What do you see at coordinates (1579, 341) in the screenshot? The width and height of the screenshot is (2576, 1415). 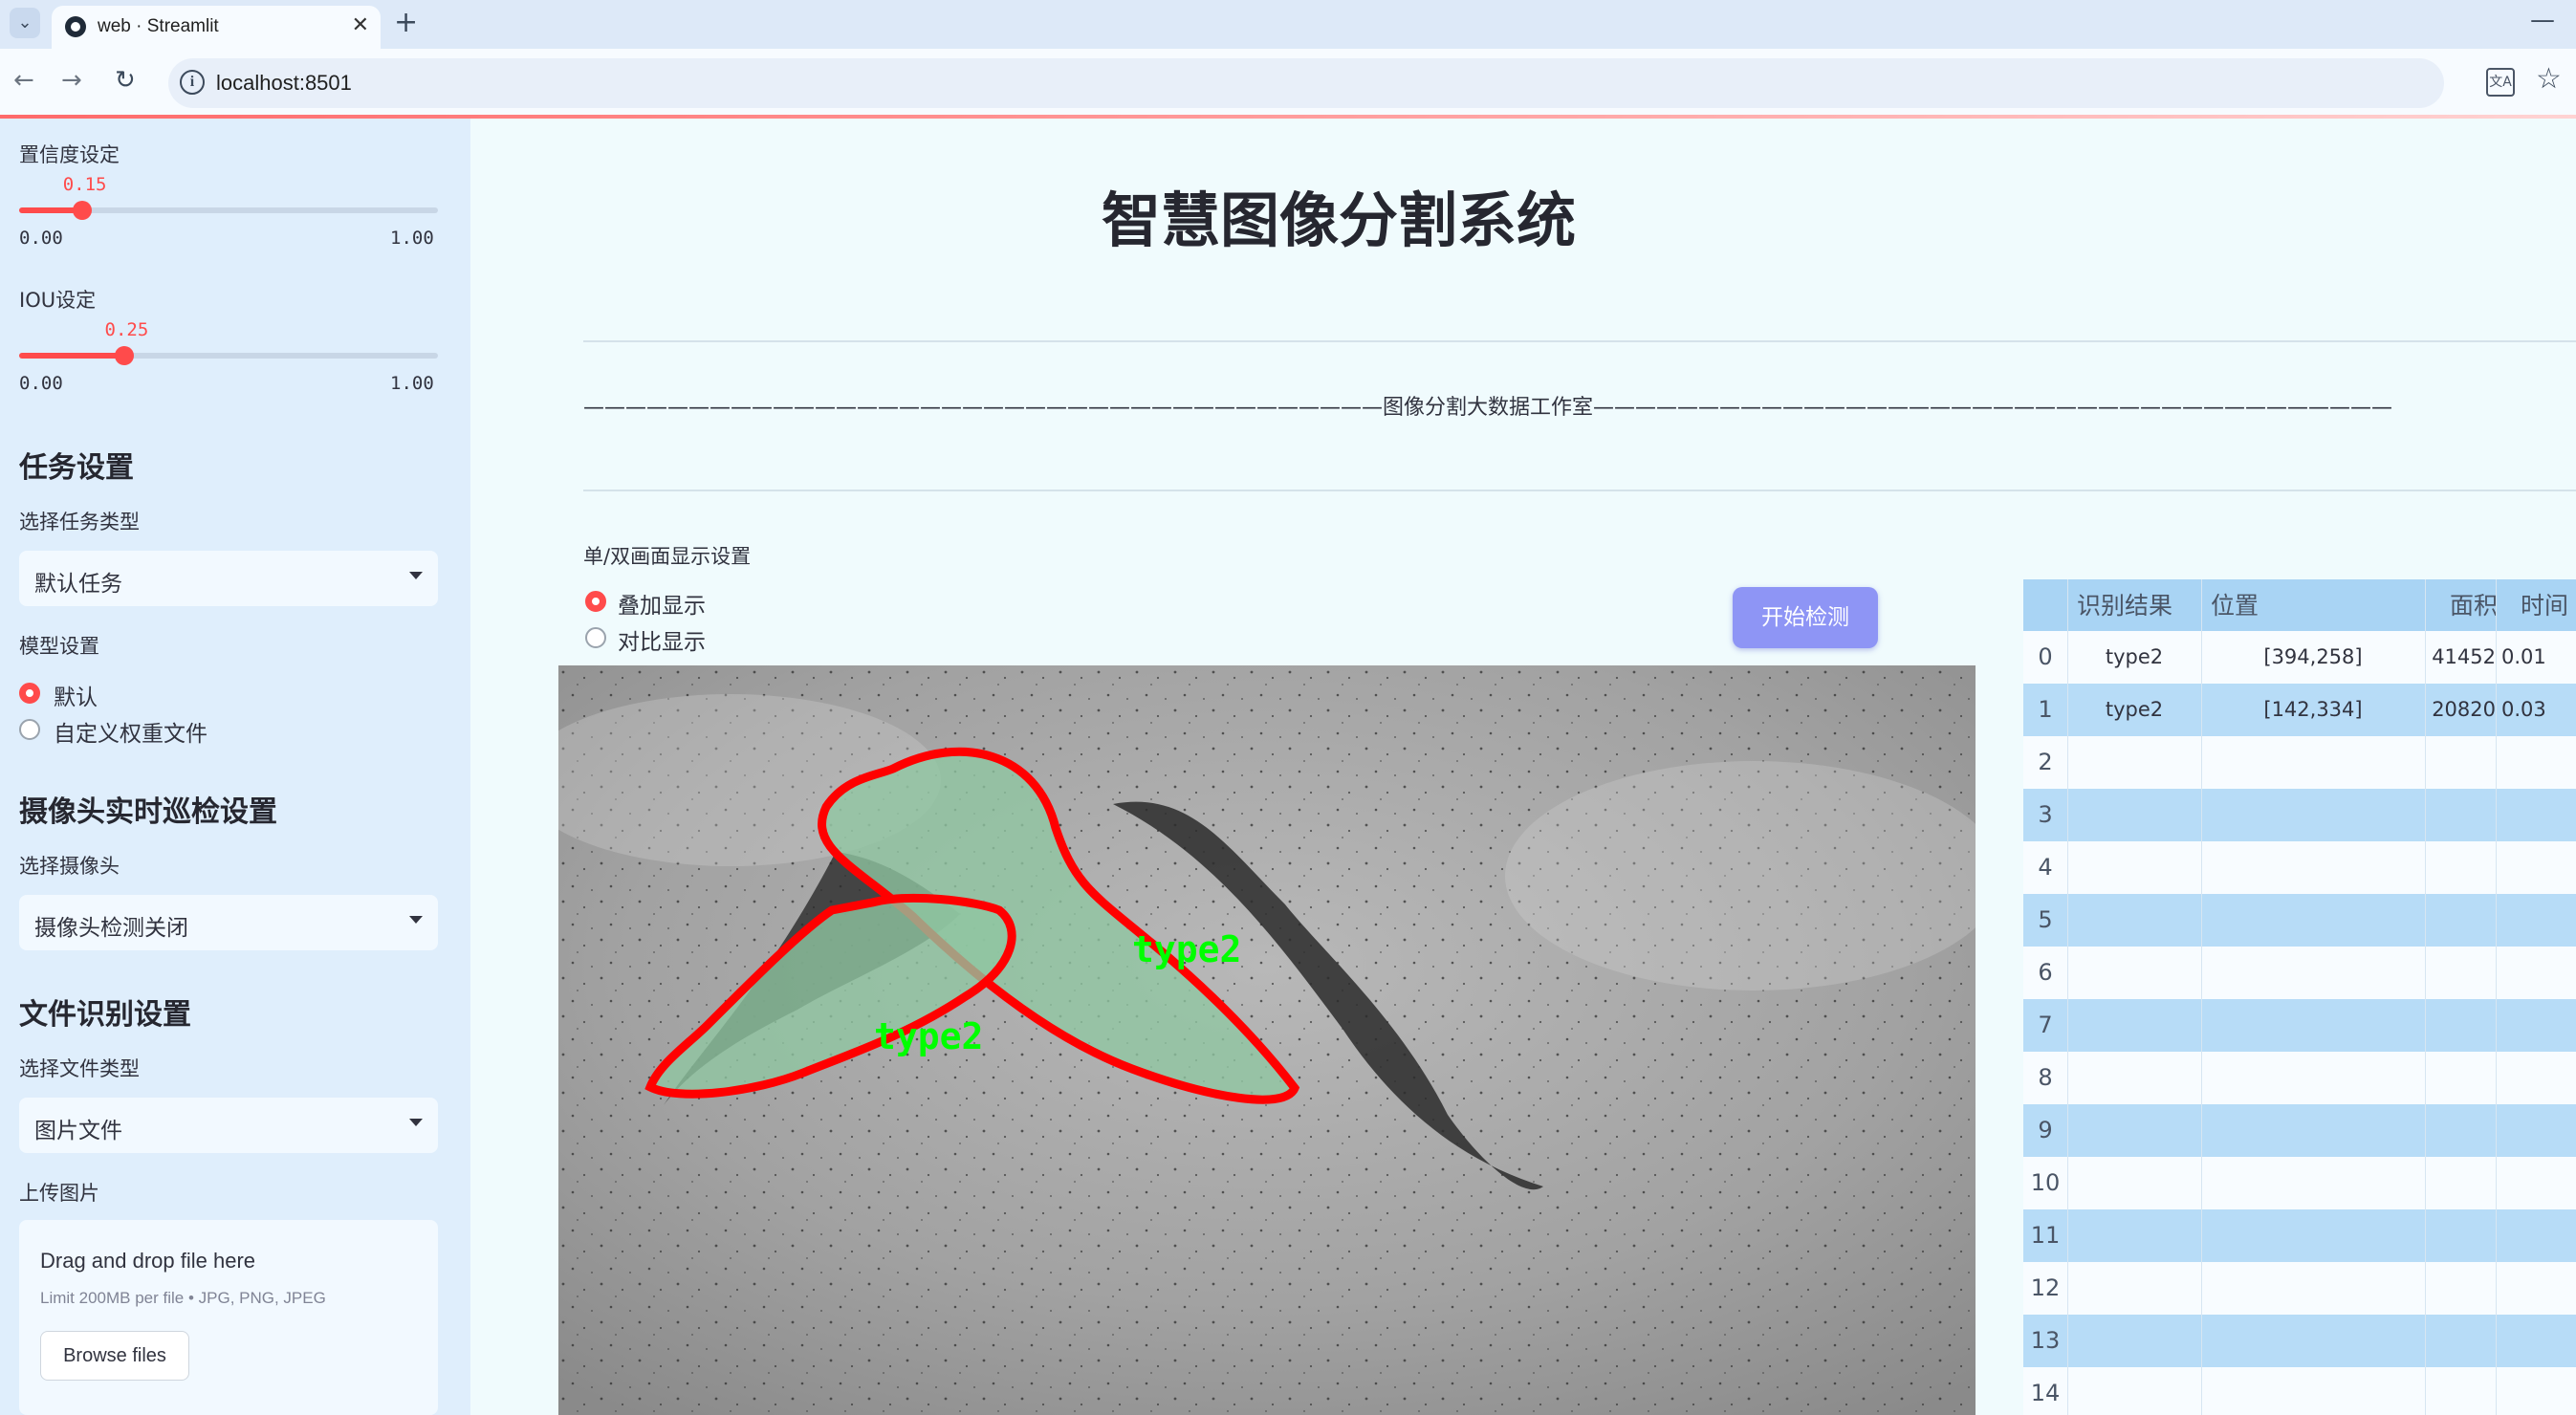 I see `top-divider` at bounding box center [1579, 341].